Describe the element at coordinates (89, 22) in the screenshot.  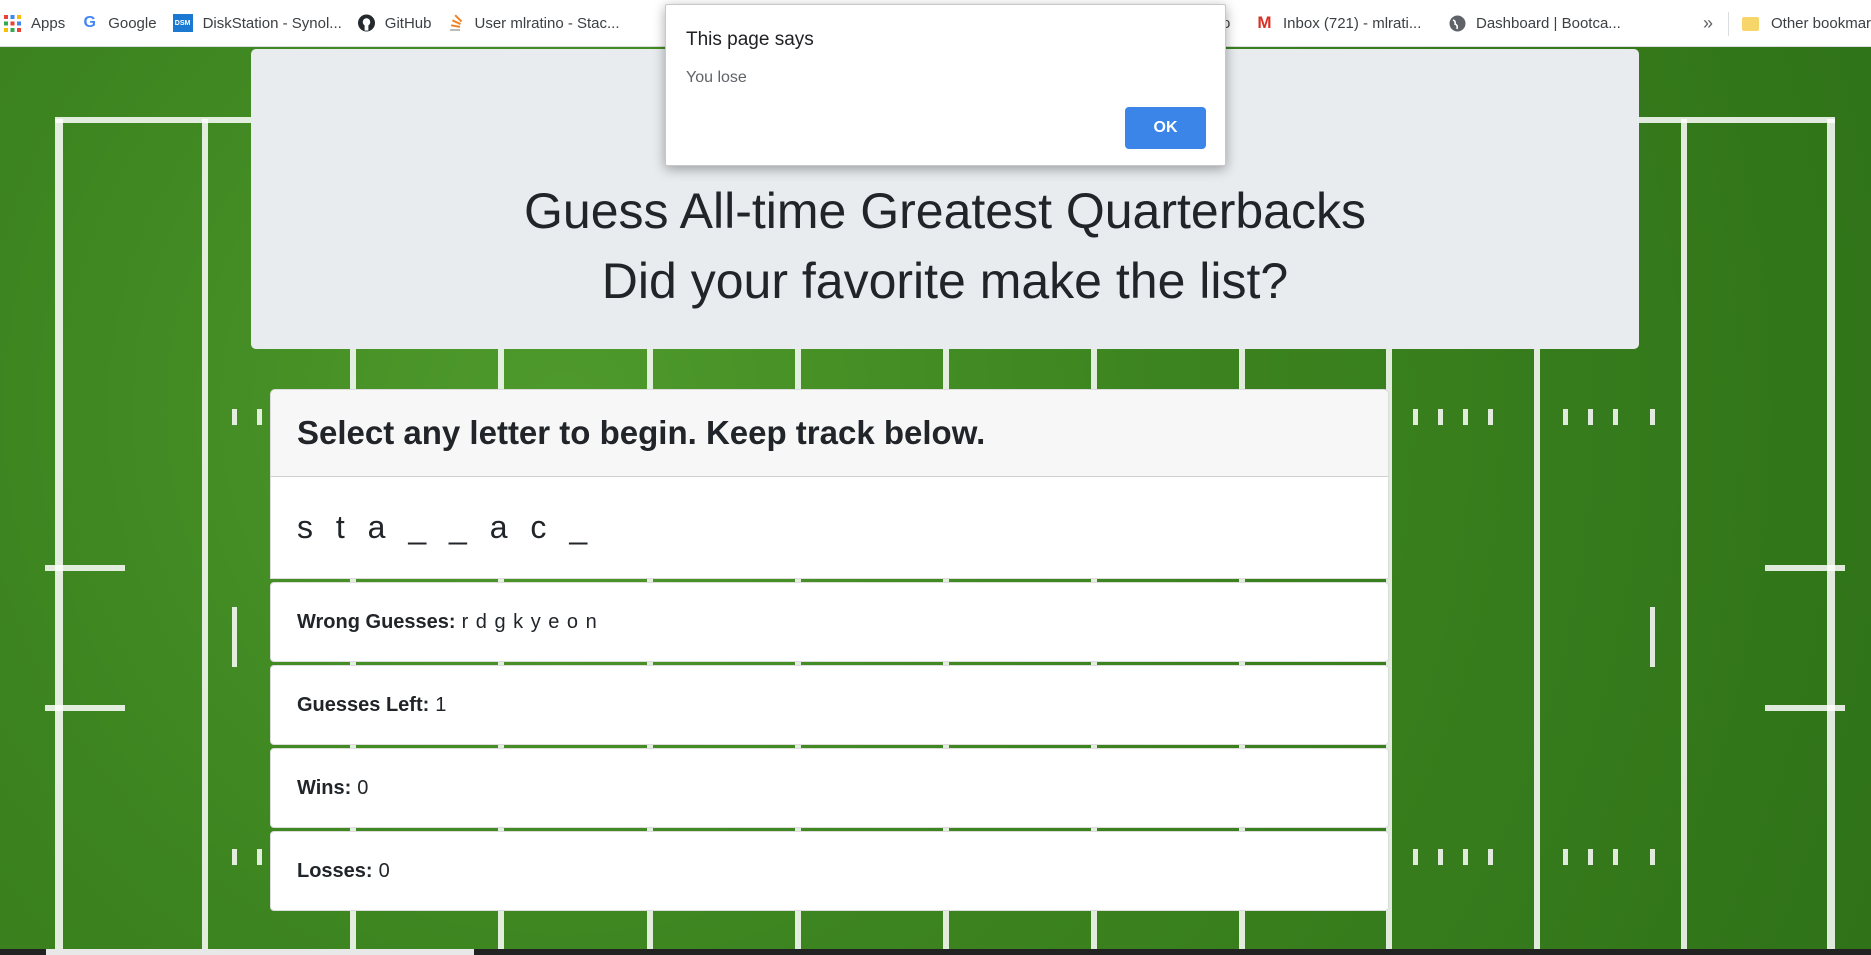
I see `google-icon: G` at that location.